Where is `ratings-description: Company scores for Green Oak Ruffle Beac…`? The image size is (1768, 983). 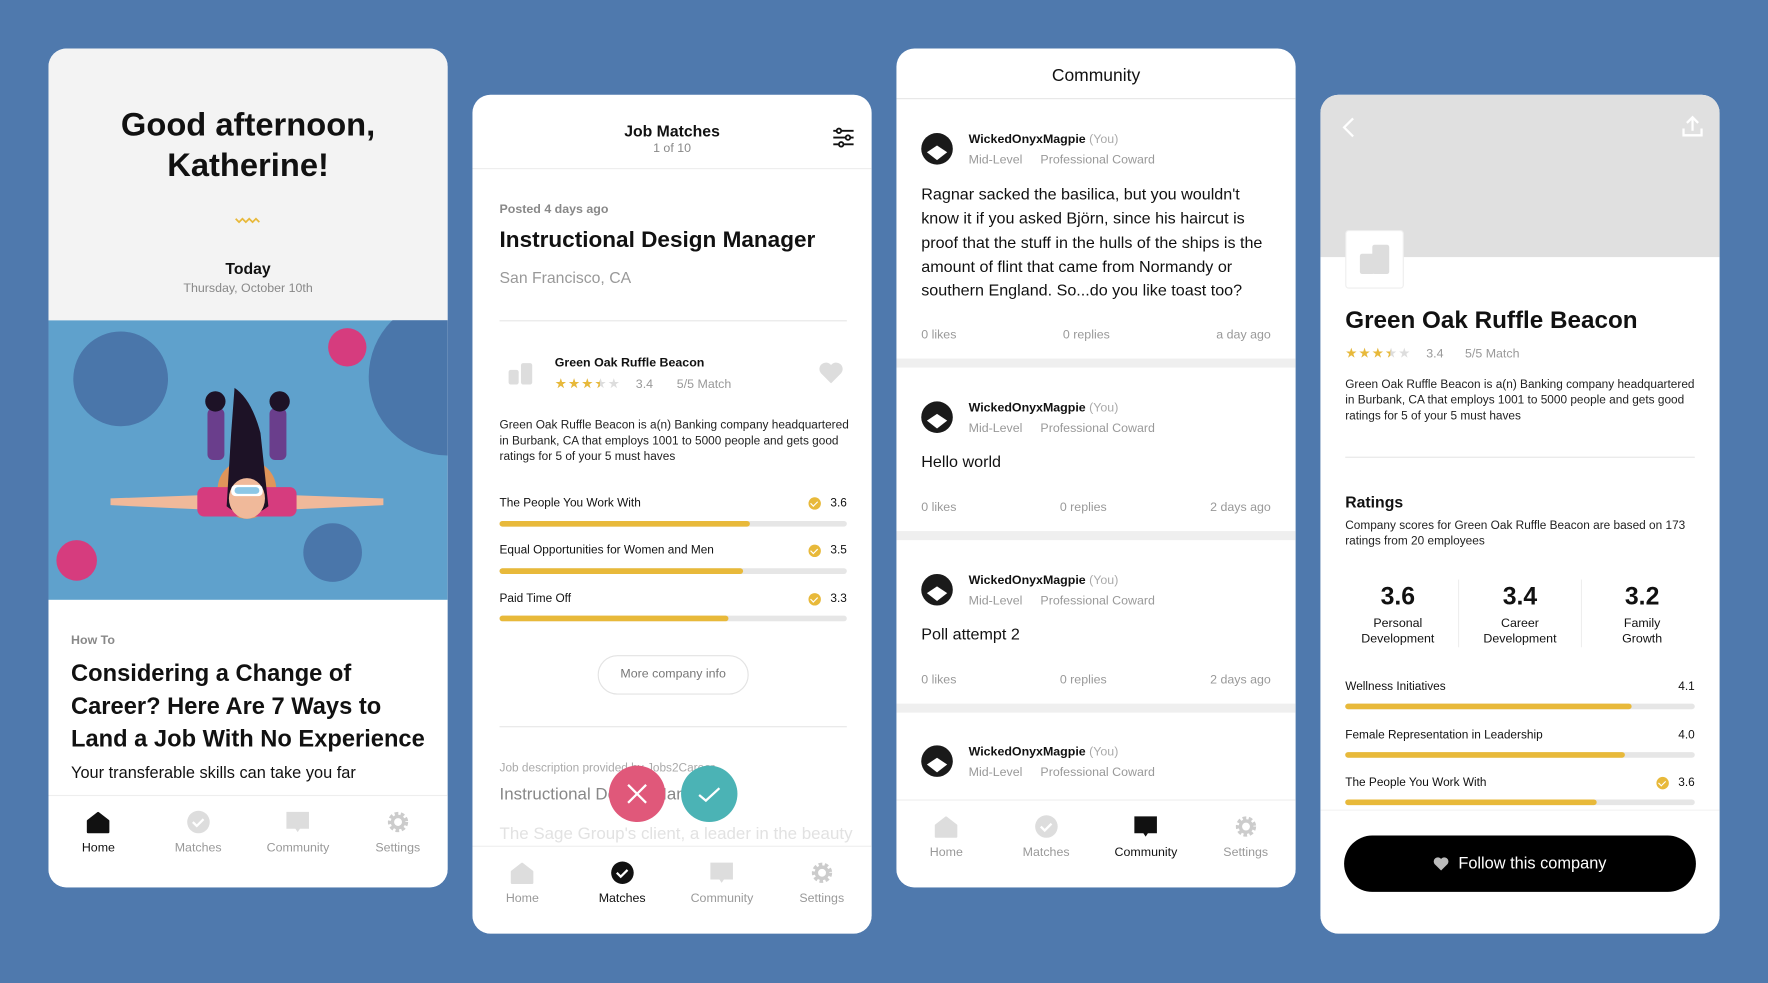 ratings-description: Company scores for Green Oak Ruffle Beac… is located at coordinates (1515, 533).